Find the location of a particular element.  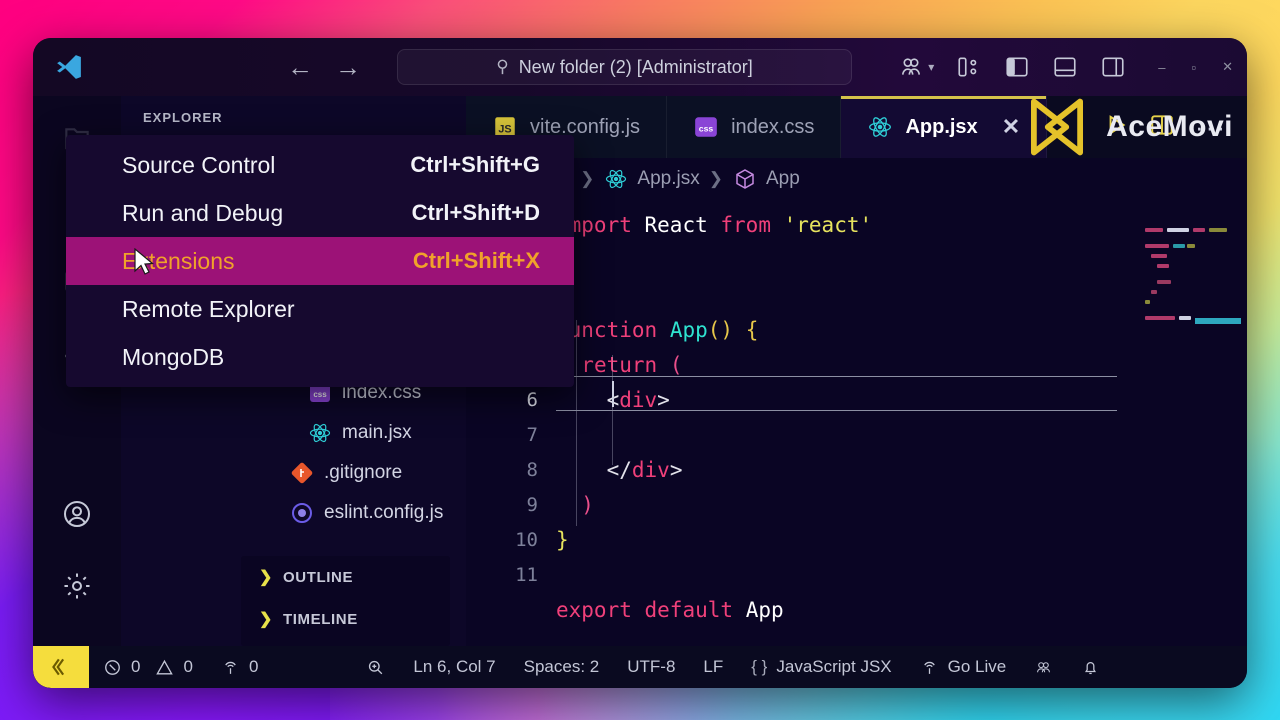

git-icon is located at coordinates (302, 473).